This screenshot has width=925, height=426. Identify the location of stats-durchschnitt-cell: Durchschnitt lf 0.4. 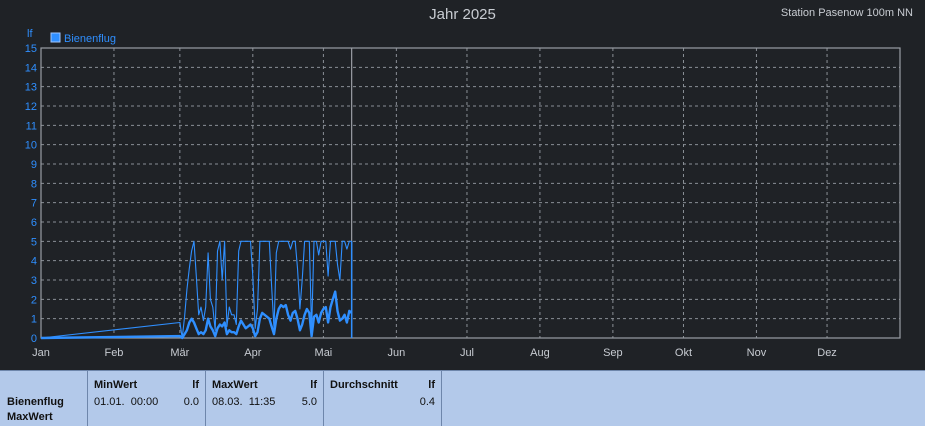
(383, 398).